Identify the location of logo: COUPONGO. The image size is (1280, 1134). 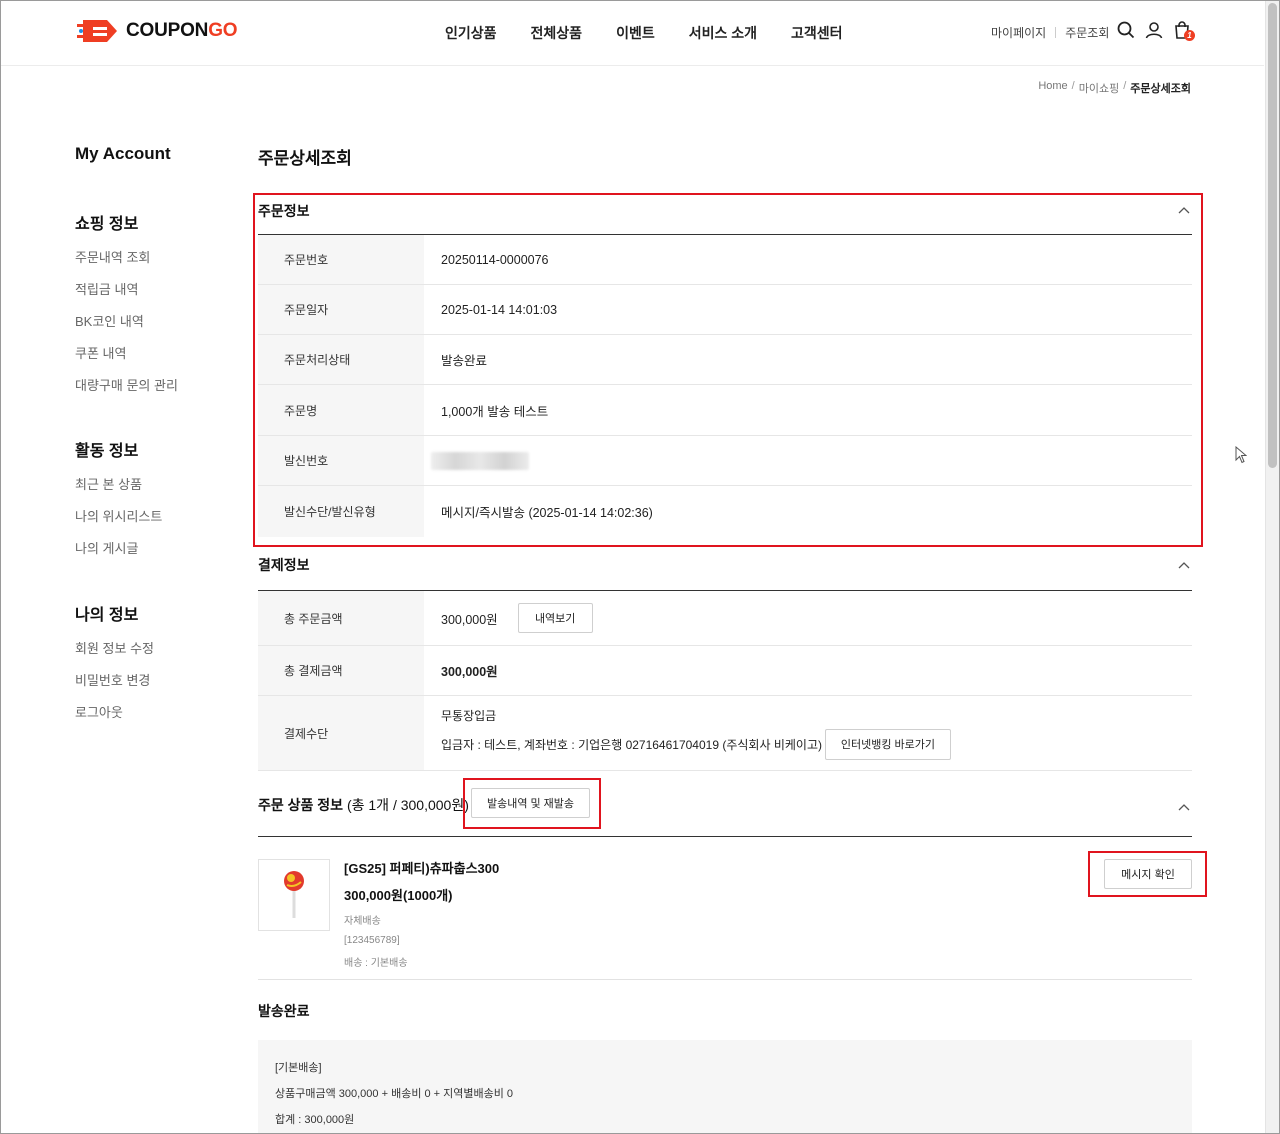
(157, 31).